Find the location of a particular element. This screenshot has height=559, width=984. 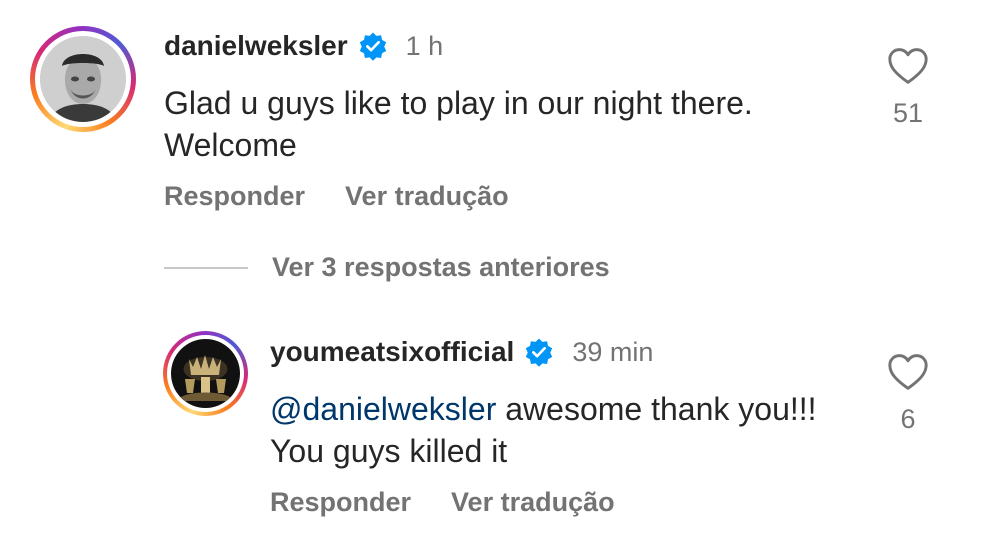

comment-header: danielweksler 1 h is located at coordinates (303, 46).